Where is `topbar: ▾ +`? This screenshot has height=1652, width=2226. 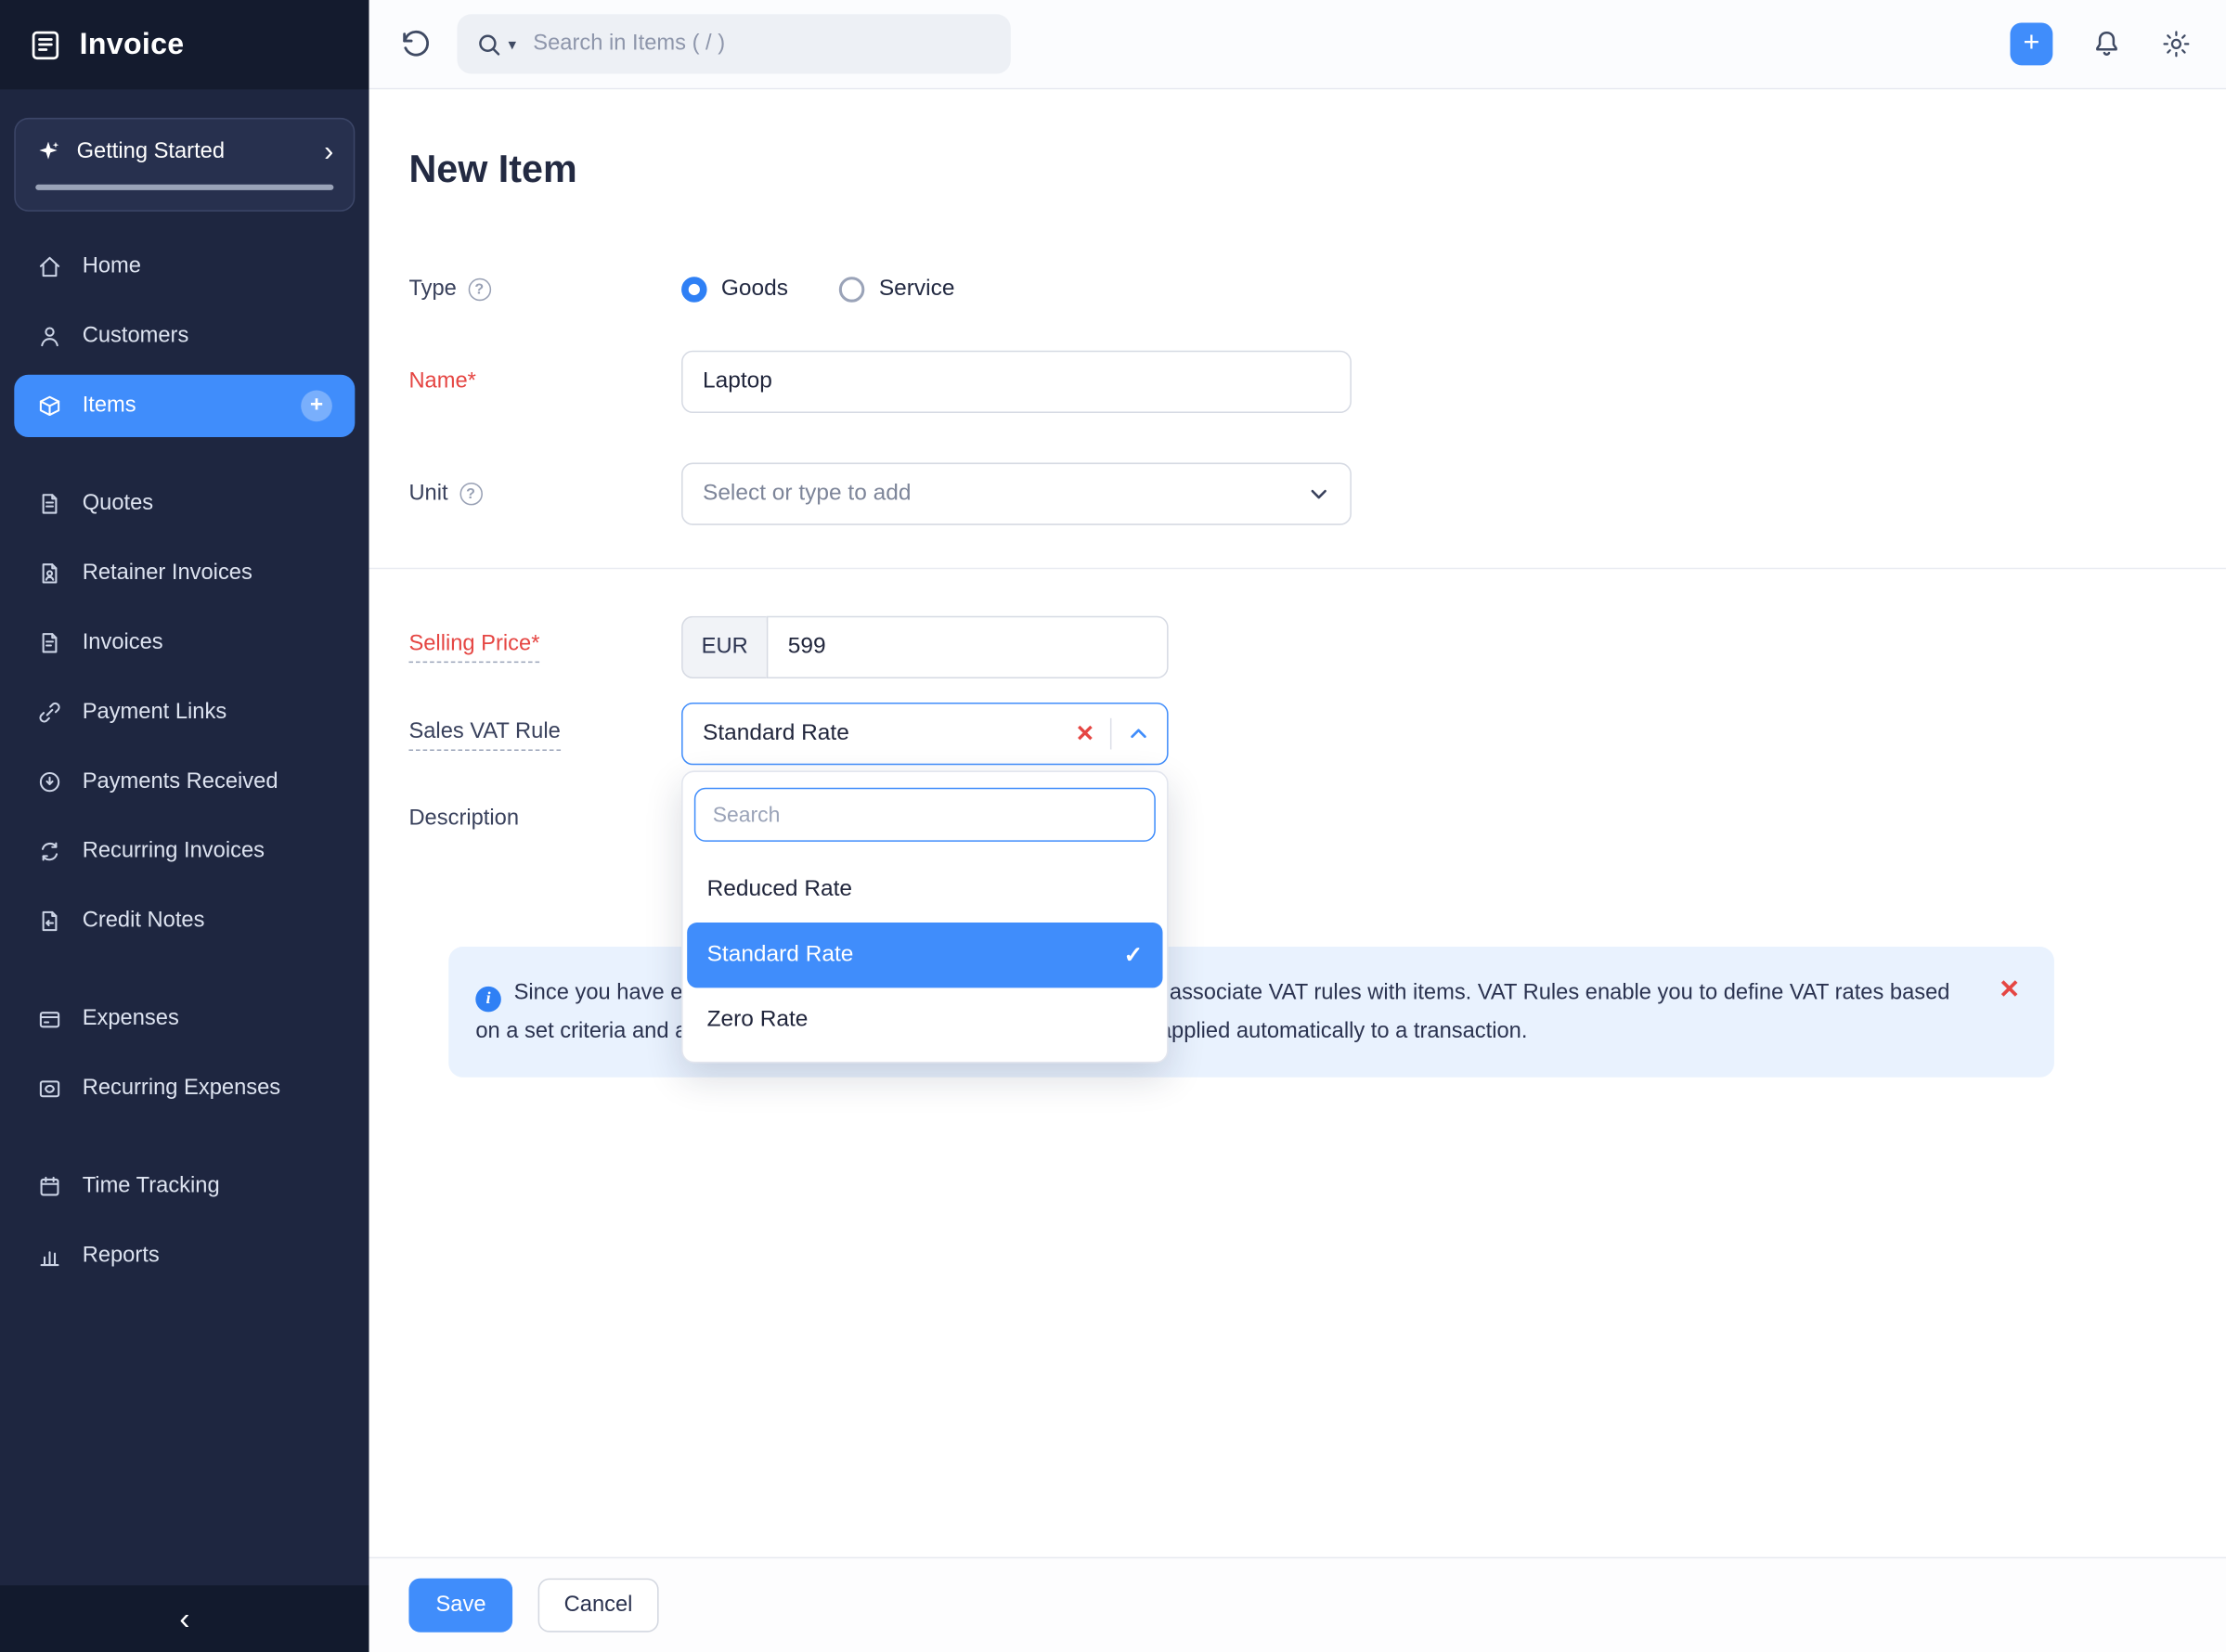
topbar: ▾ + is located at coordinates (1297, 45).